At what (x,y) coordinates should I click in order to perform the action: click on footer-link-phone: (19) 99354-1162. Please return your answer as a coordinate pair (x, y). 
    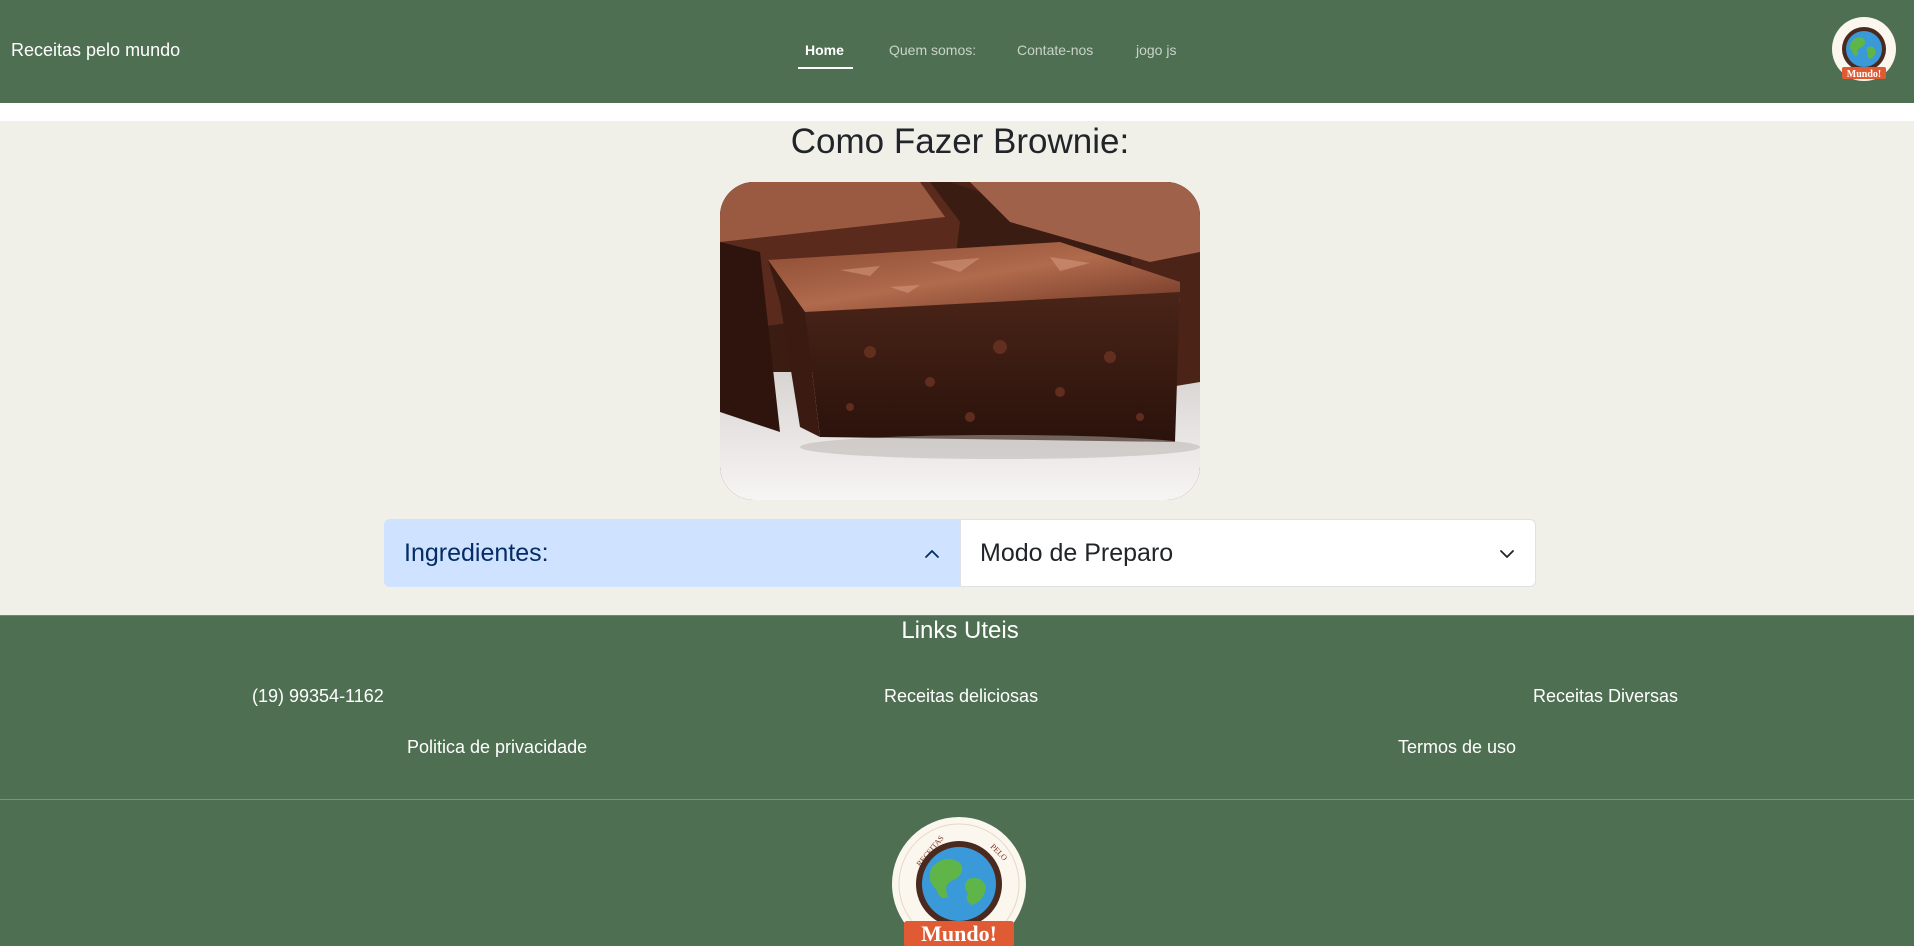
    Looking at the image, I should click on (318, 696).